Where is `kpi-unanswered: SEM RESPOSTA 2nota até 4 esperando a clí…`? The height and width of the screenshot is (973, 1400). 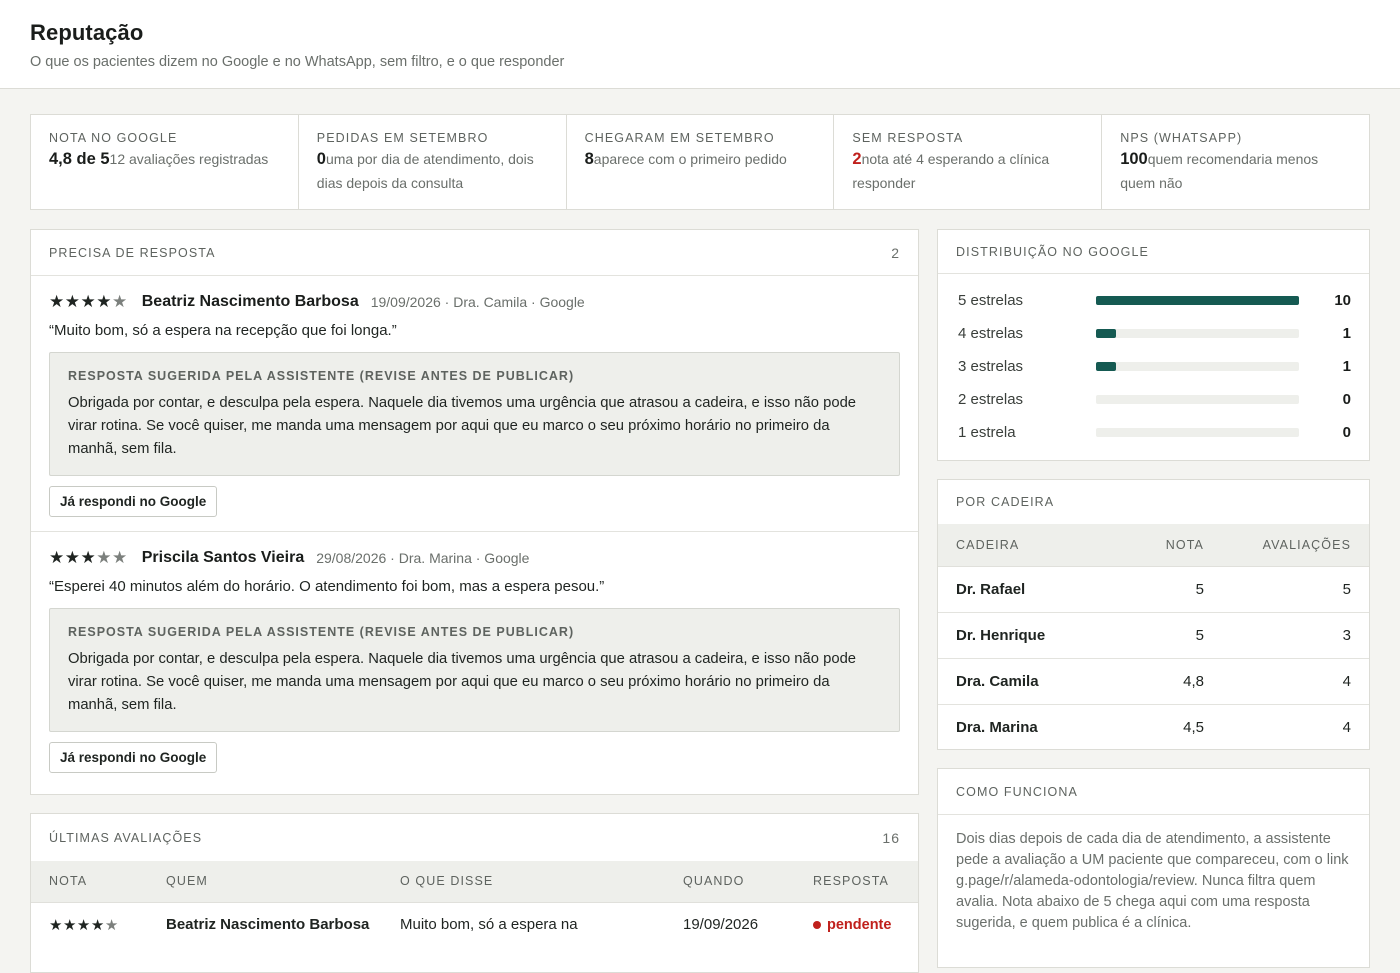
kpi-unanswered: SEM RESPOSTA 2nota até 4 esperando a clí… is located at coordinates (968, 162).